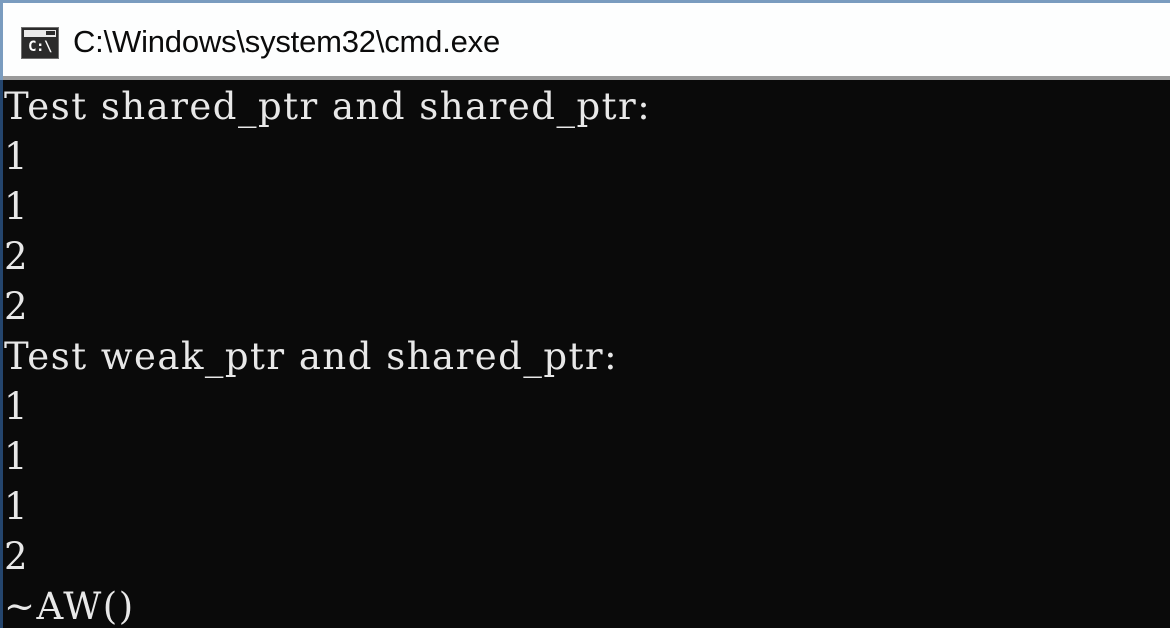 The image size is (1170, 628). I want to click on cmd-icon-prompt-glyph: C:\, so click(40, 46).